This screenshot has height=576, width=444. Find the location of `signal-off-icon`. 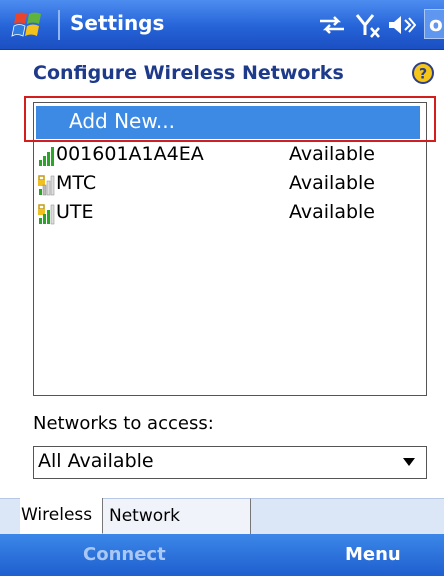

signal-off-icon is located at coordinates (368, 25).